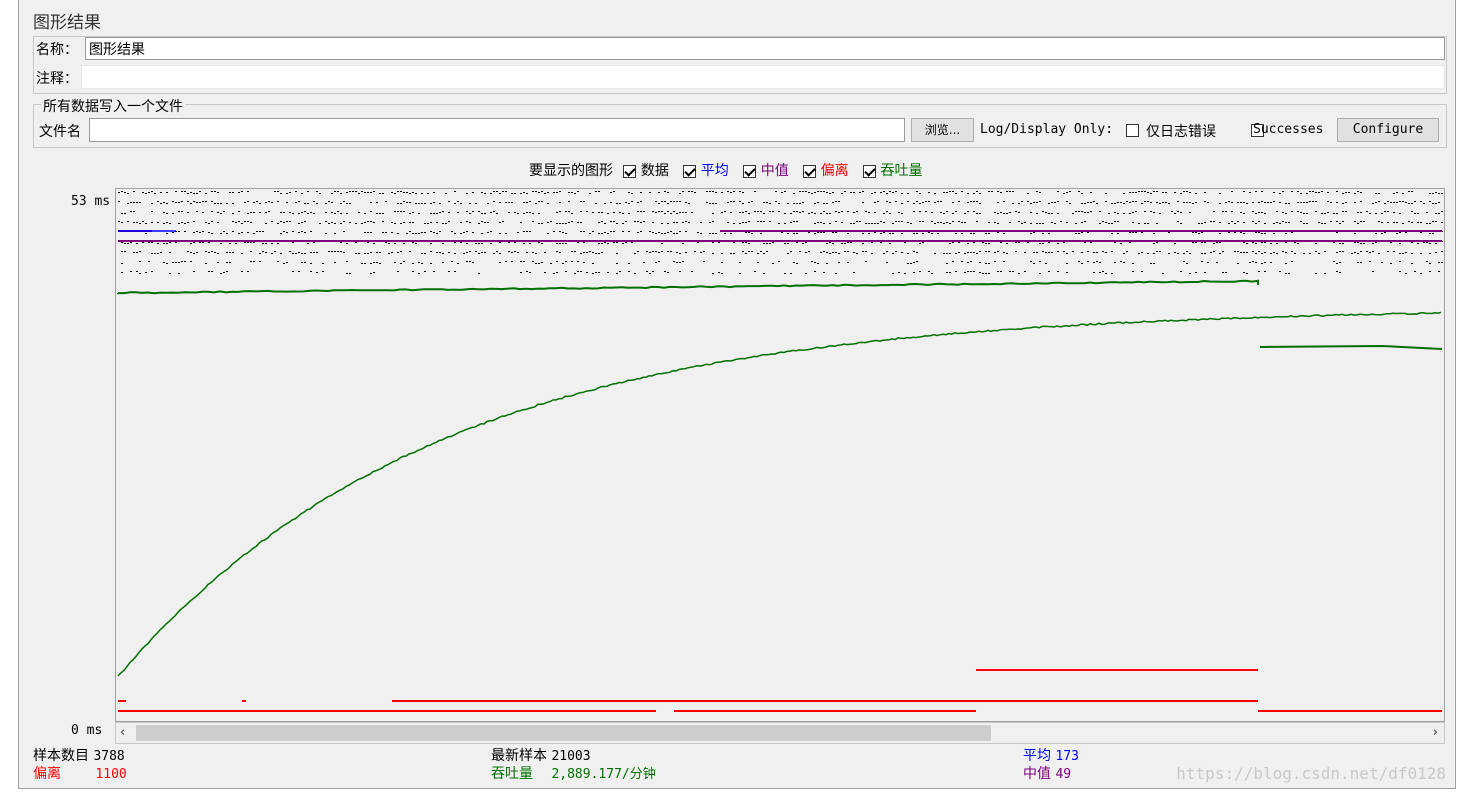 The image size is (1458, 794). What do you see at coordinates (1181, 132) in the screenshot?
I see `errors-only-label: 仅日志错误` at bounding box center [1181, 132].